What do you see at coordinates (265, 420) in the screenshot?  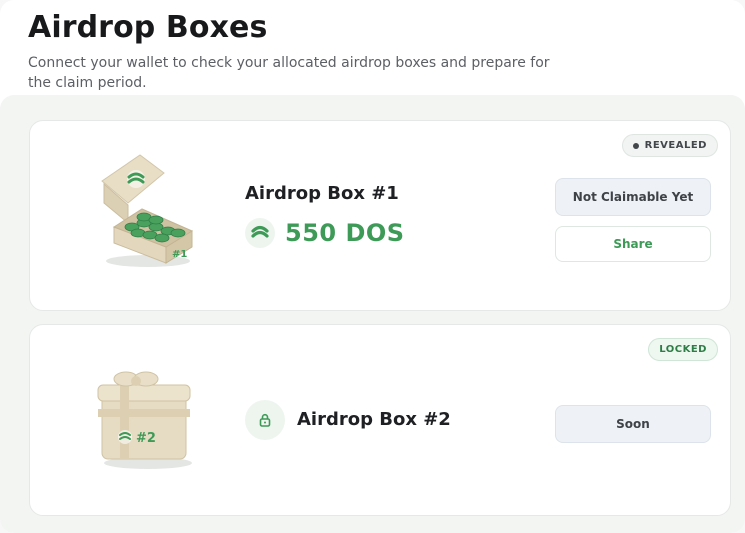 I see `lock-icon` at bounding box center [265, 420].